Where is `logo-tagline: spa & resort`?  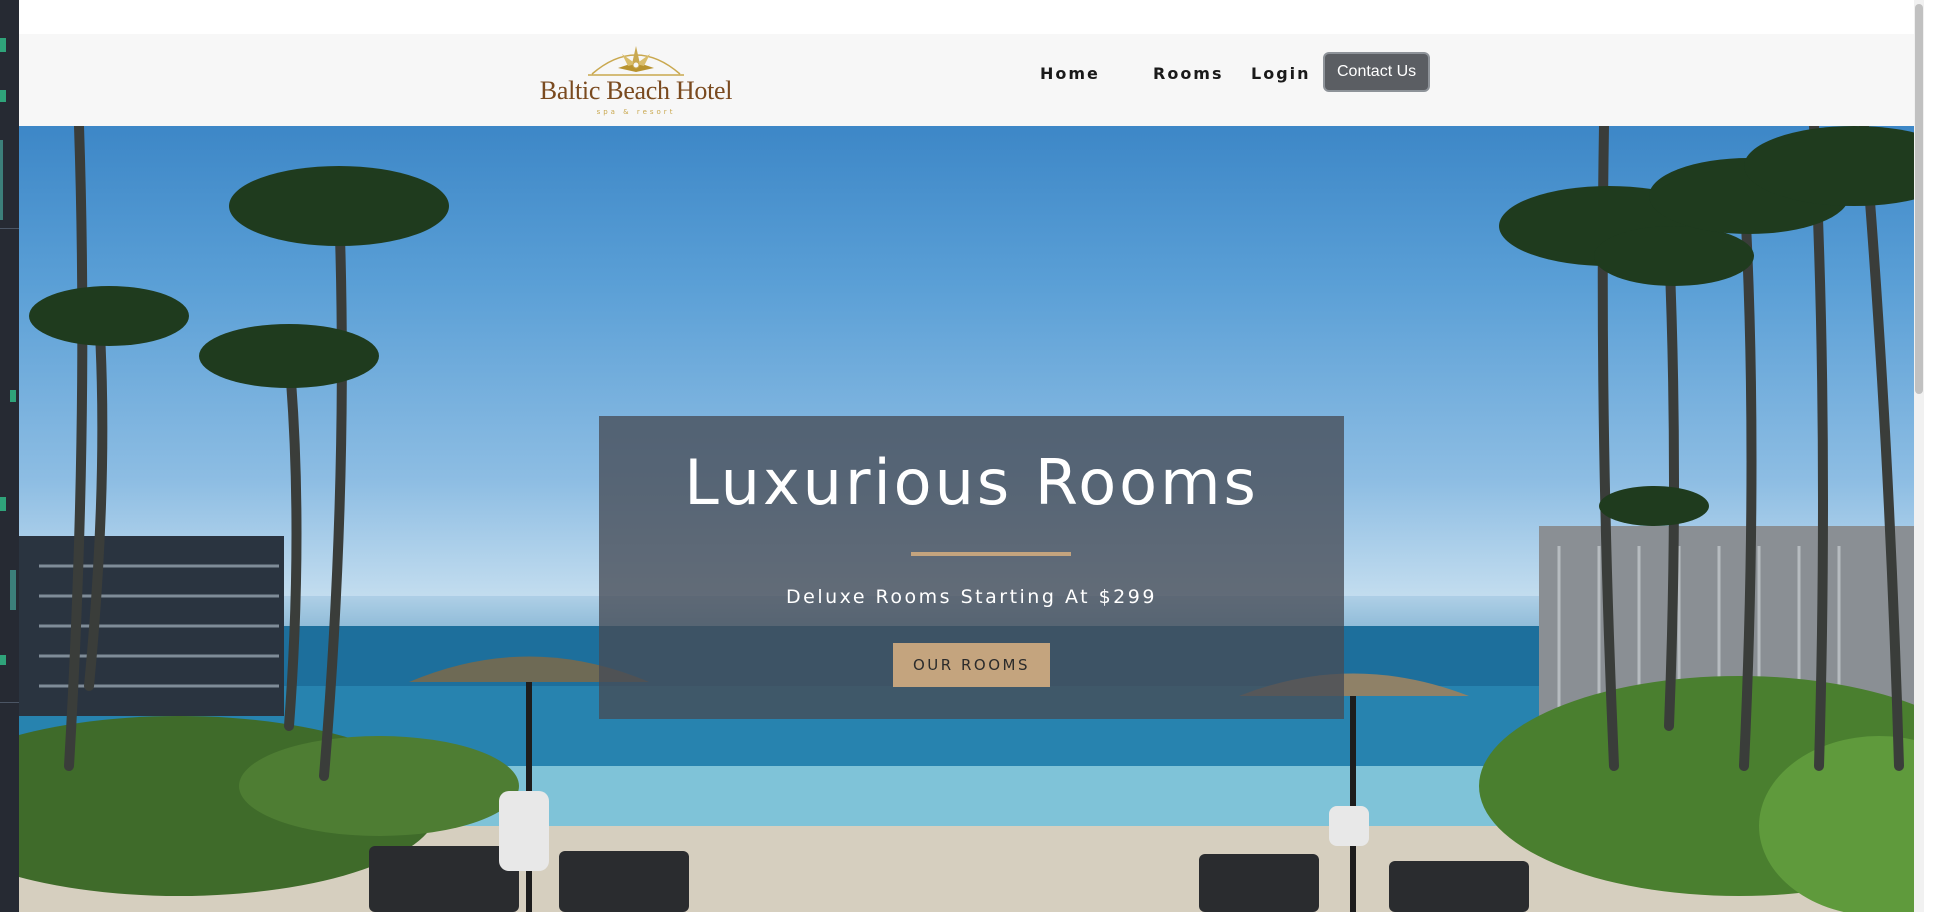
logo-tagline: spa & resort is located at coordinates (636, 112).